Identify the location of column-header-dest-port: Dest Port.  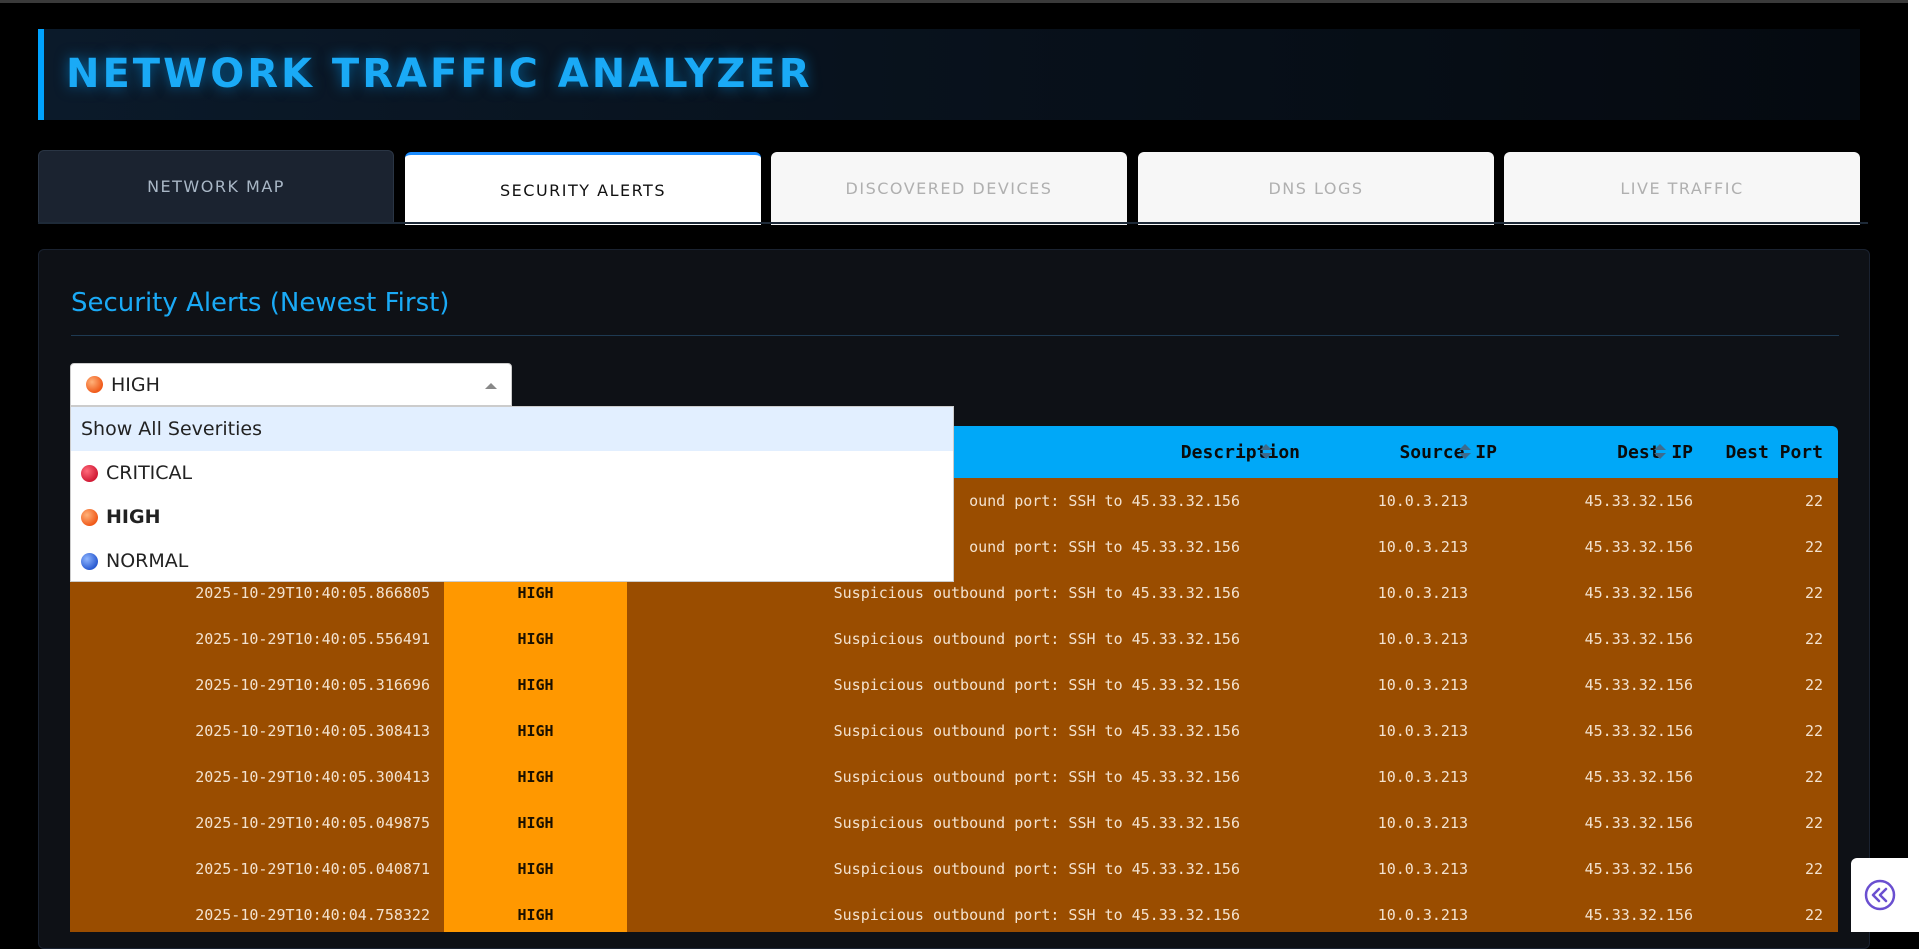
(1746, 452).